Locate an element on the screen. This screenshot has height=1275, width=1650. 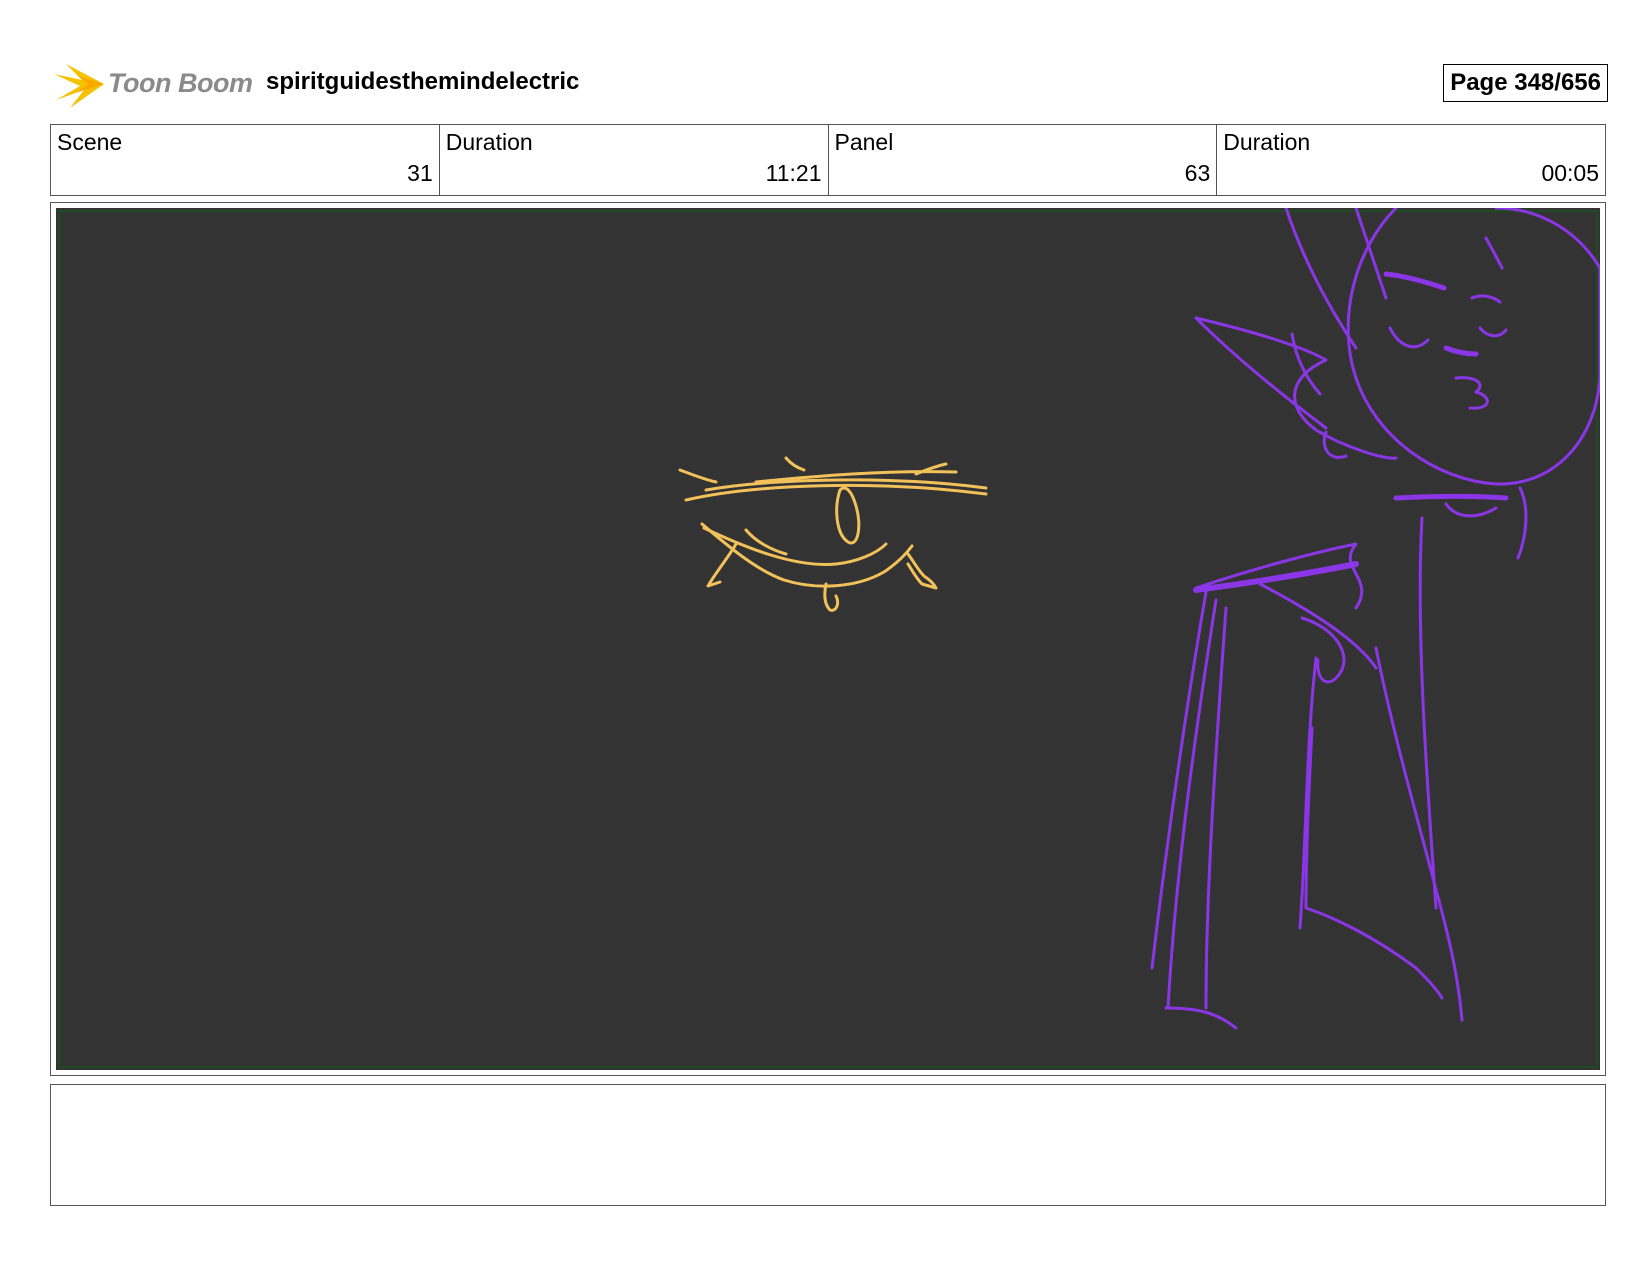
scene-duration-cell: Duration 11:21 is located at coordinates (634, 160).